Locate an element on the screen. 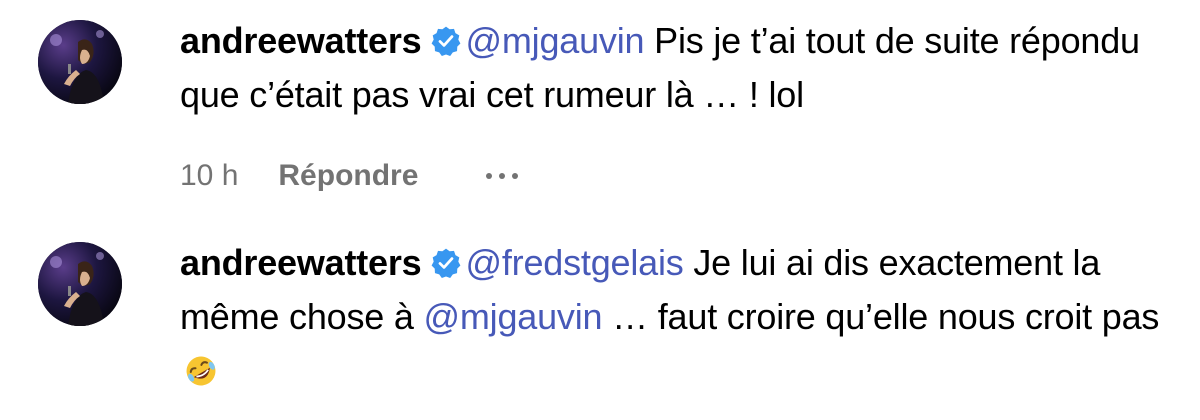  reply-button: Répondre is located at coordinates (348, 176).